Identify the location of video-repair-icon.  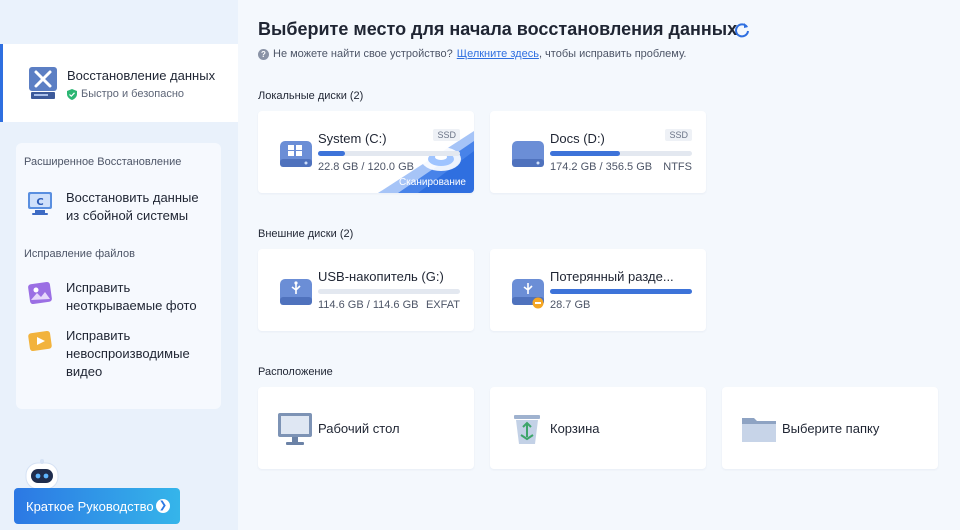
(40, 341).